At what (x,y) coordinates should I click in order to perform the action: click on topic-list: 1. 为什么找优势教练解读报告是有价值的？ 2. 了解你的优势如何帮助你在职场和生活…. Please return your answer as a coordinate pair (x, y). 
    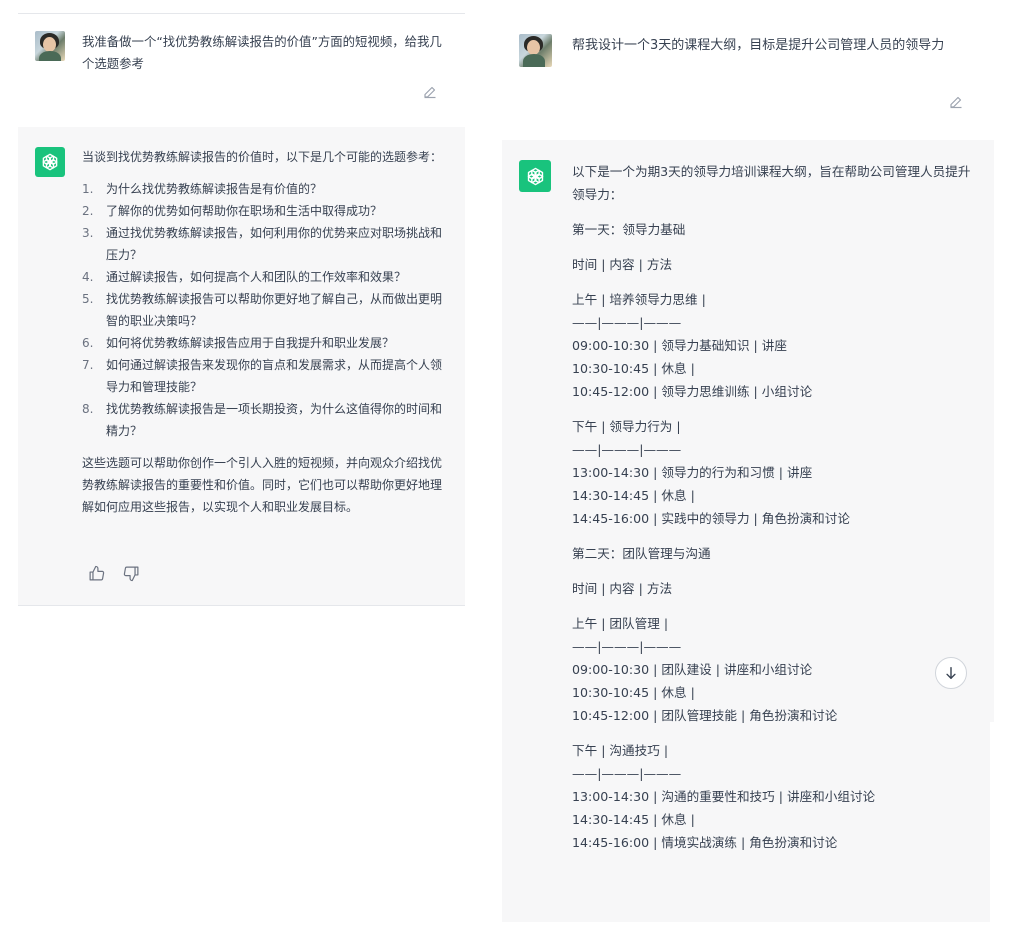
    Looking at the image, I should click on (263, 310).